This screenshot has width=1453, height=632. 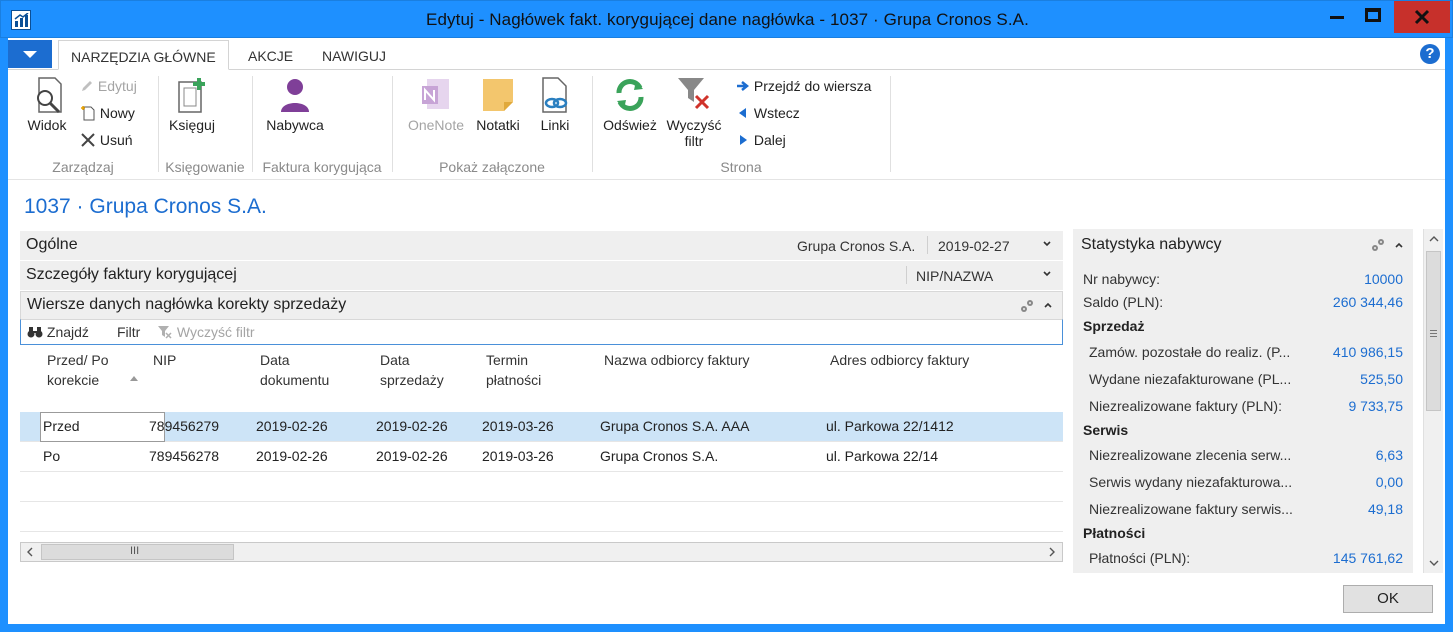 What do you see at coordinates (1381, 379) in the screenshot?
I see `wydane-niezafakturowane-value: 525,50` at bounding box center [1381, 379].